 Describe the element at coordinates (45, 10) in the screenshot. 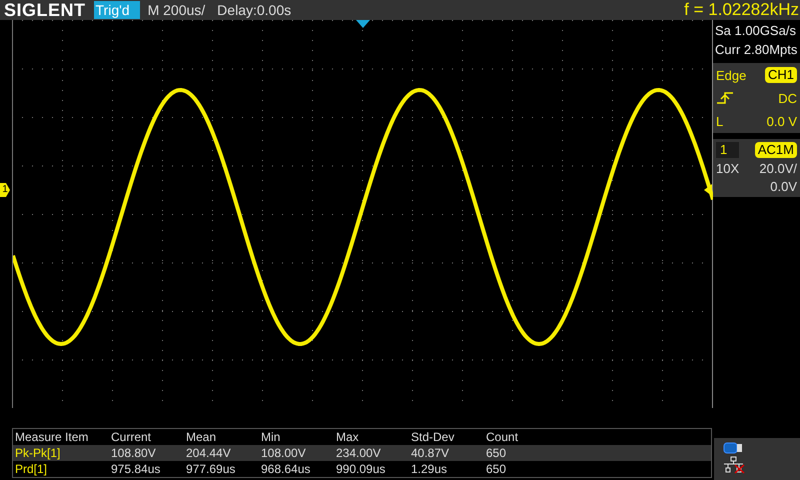

I see `brand-logo: SIGLENT` at that location.